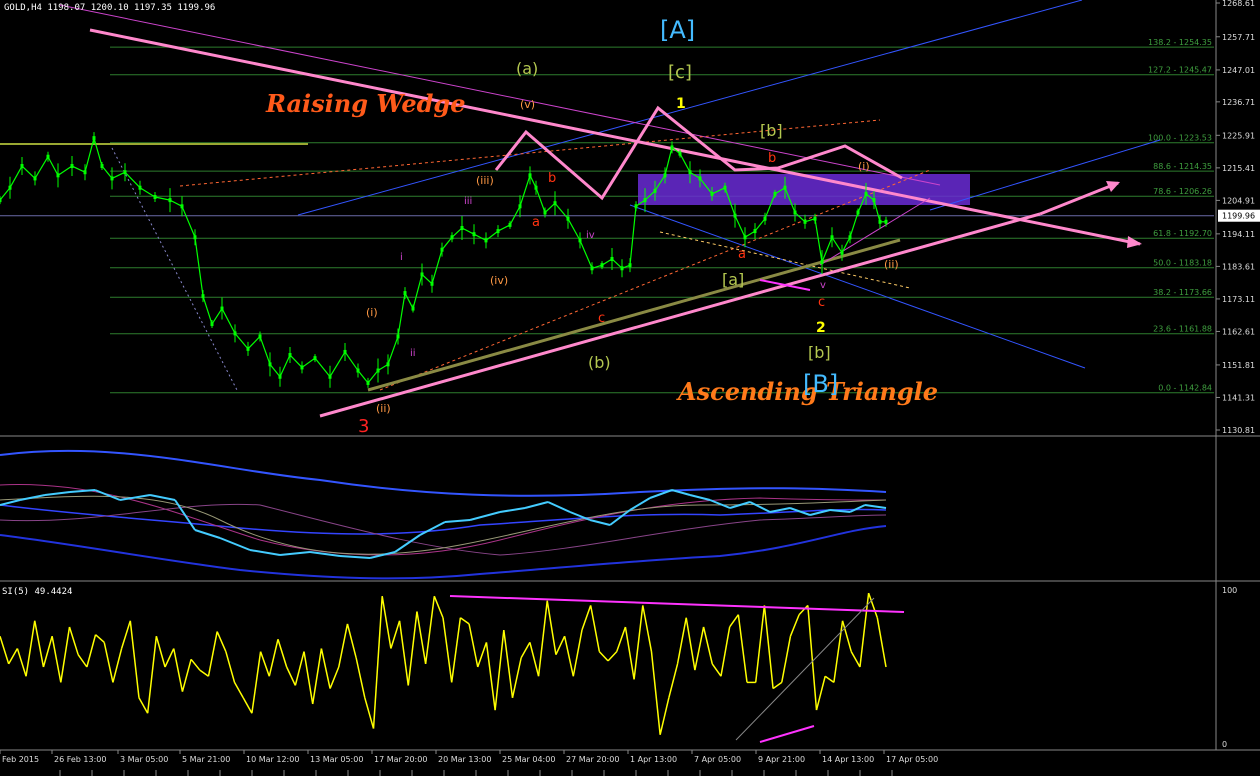  I want to click on time-tick-label: 26 Feb 13:00, so click(80, 759).